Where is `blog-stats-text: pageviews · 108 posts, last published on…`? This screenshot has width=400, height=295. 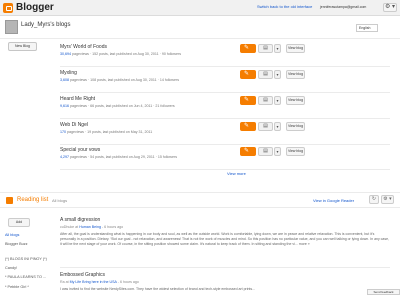 blog-stats-text: pageviews · 108 posts, last published on… is located at coordinates (124, 80).